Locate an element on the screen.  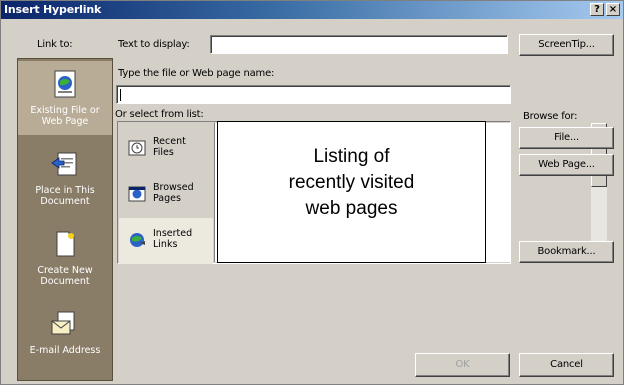
sidebar-item-email-address: E-mail Address is located at coordinates (65, 338).